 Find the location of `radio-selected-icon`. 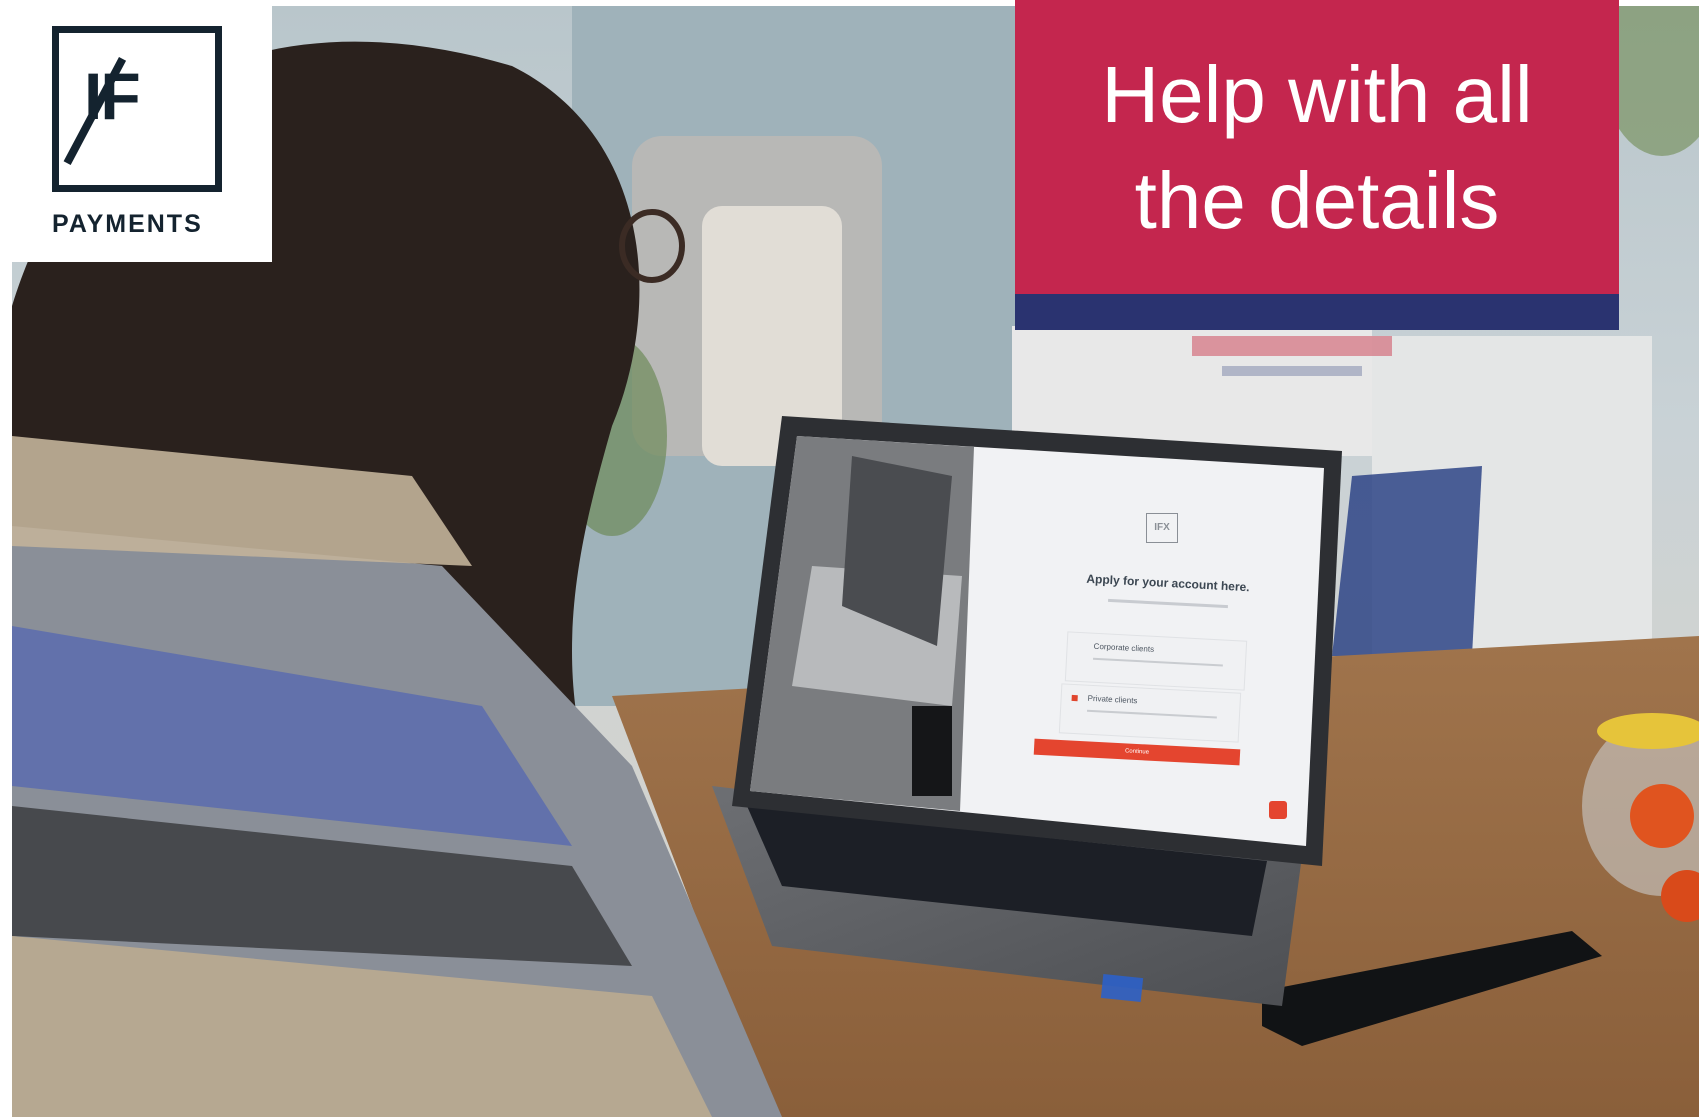

radio-selected-icon is located at coordinates (1074, 698).